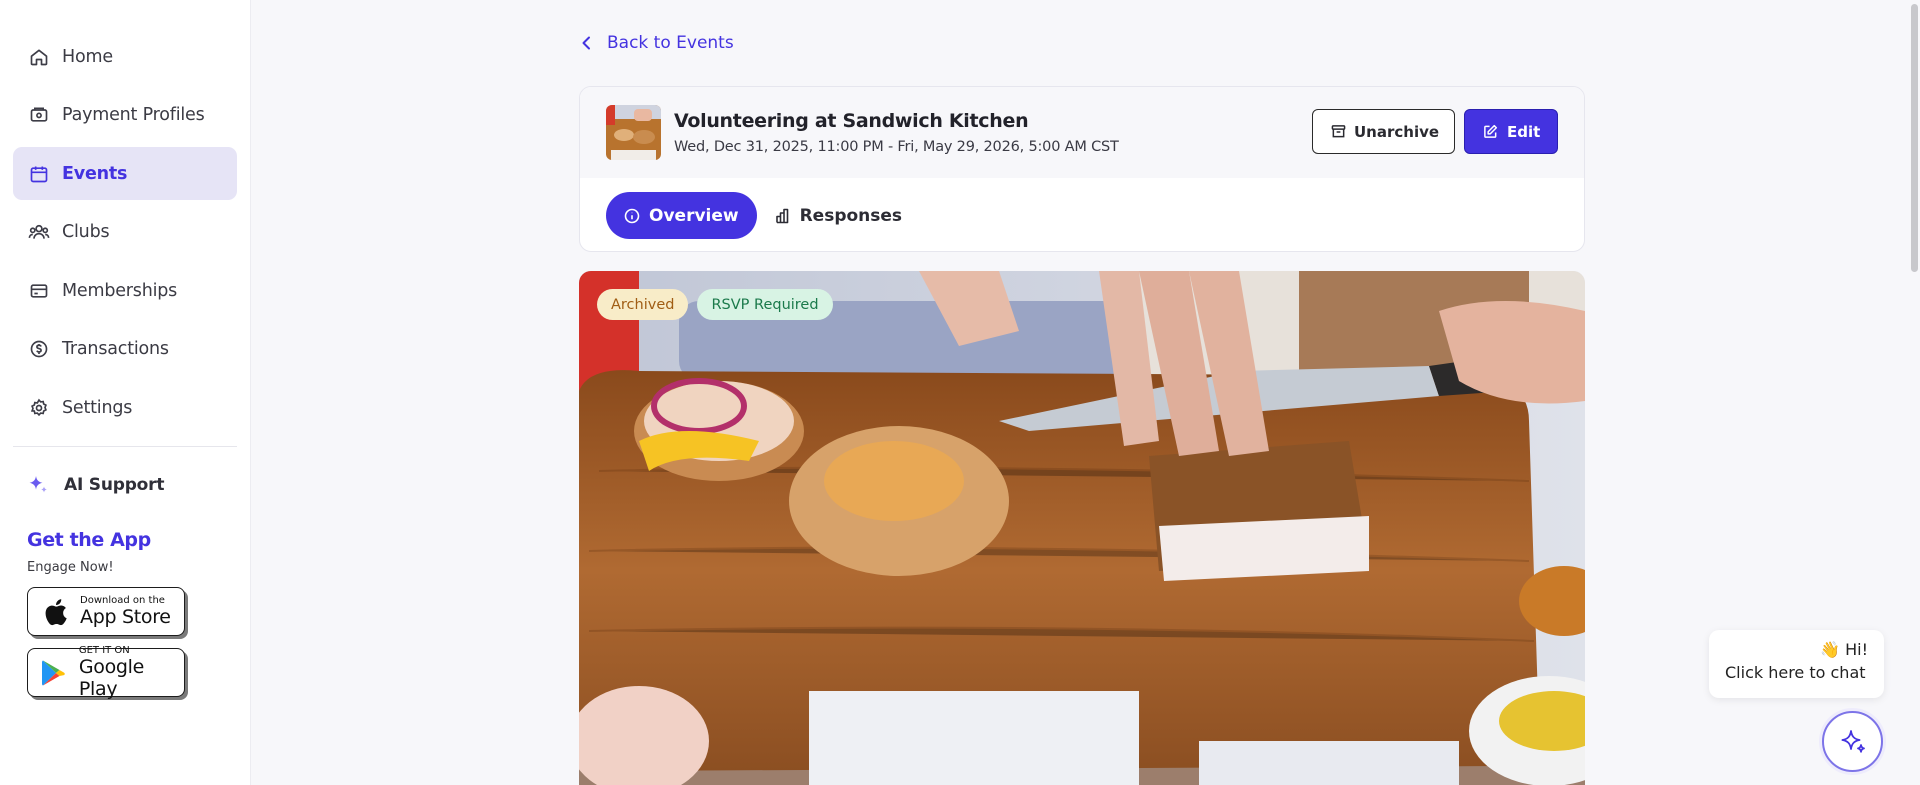 The image size is (1920, 785). What do you see at coordinates (632, 215) in the screenshot?
I see `info-icon` at bounding box center [632, 215].